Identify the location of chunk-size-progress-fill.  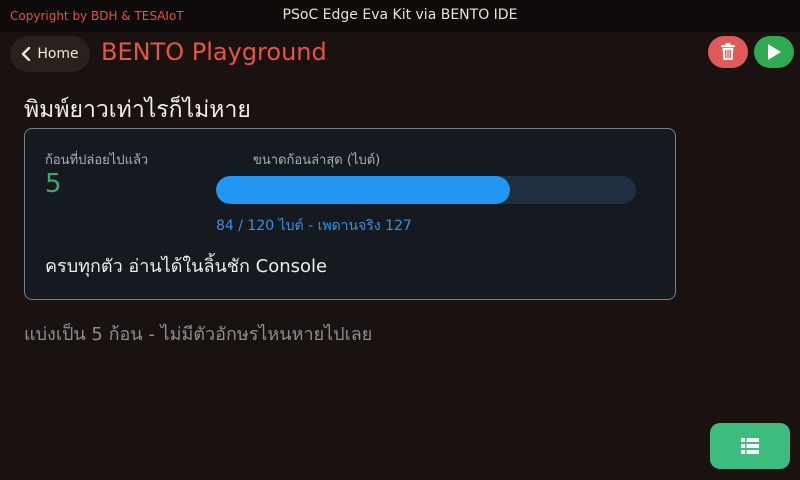
(363, 190).